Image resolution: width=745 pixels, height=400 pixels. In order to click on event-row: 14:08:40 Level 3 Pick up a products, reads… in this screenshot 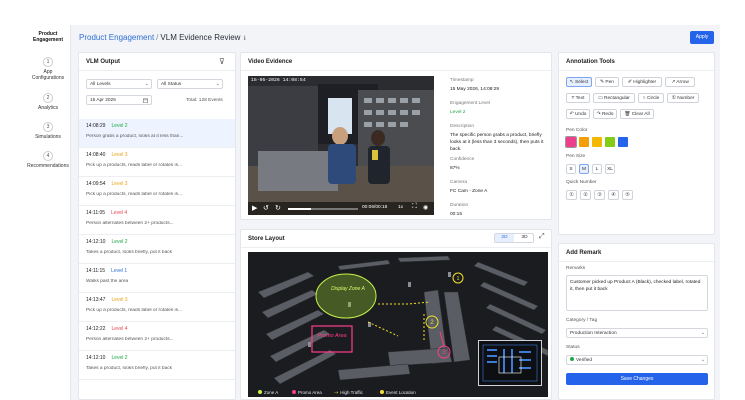, I will do `click(157, 162)`.